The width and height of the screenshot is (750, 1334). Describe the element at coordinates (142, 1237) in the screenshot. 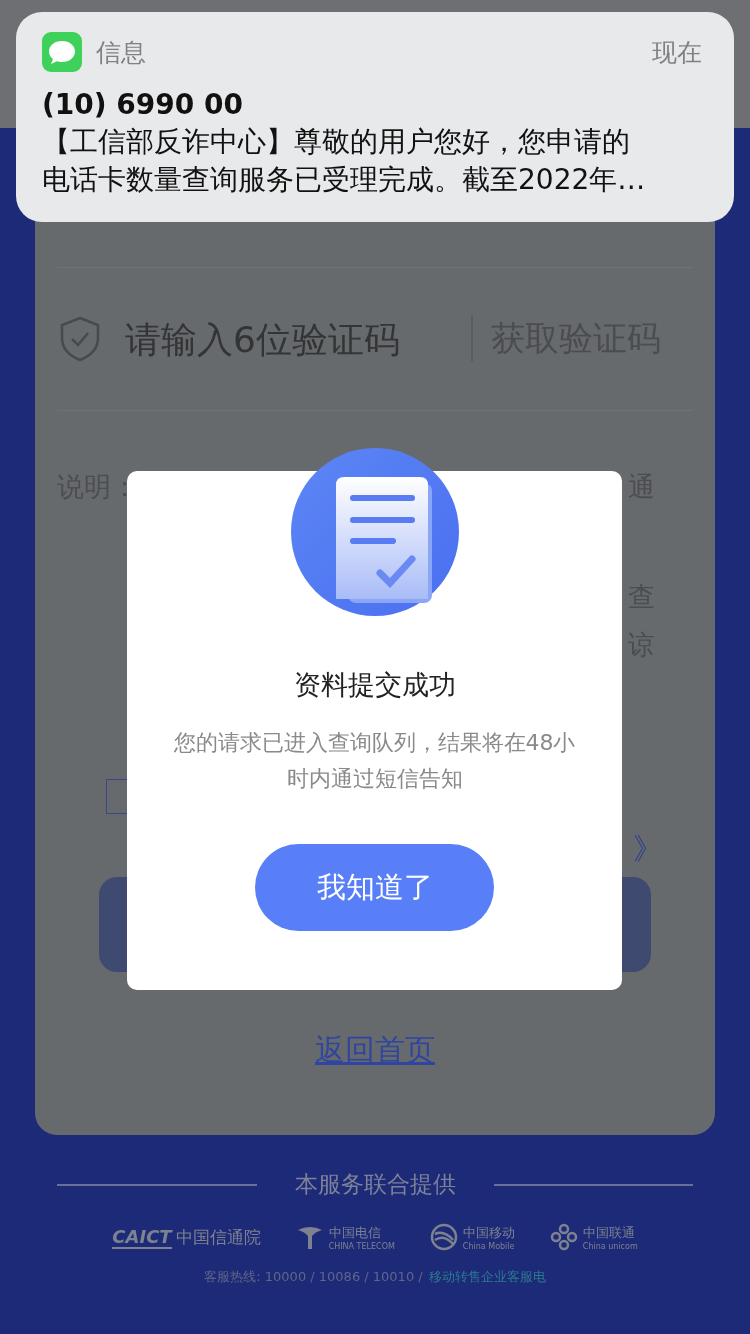

I see `caict-logo-text: CAICT` at that location.